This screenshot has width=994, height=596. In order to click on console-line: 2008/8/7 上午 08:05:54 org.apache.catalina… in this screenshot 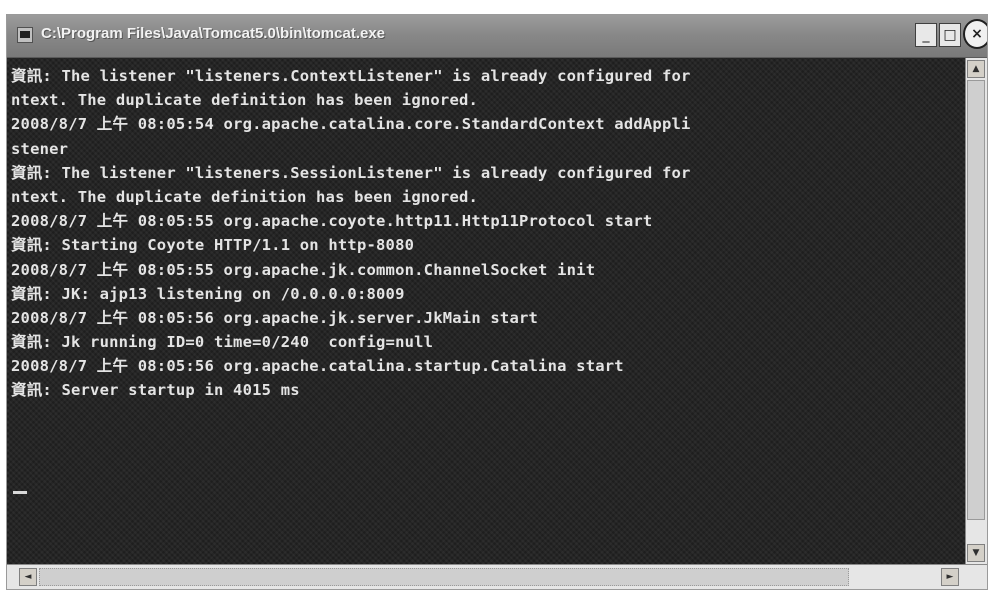, I will do `click(351, 124)`.